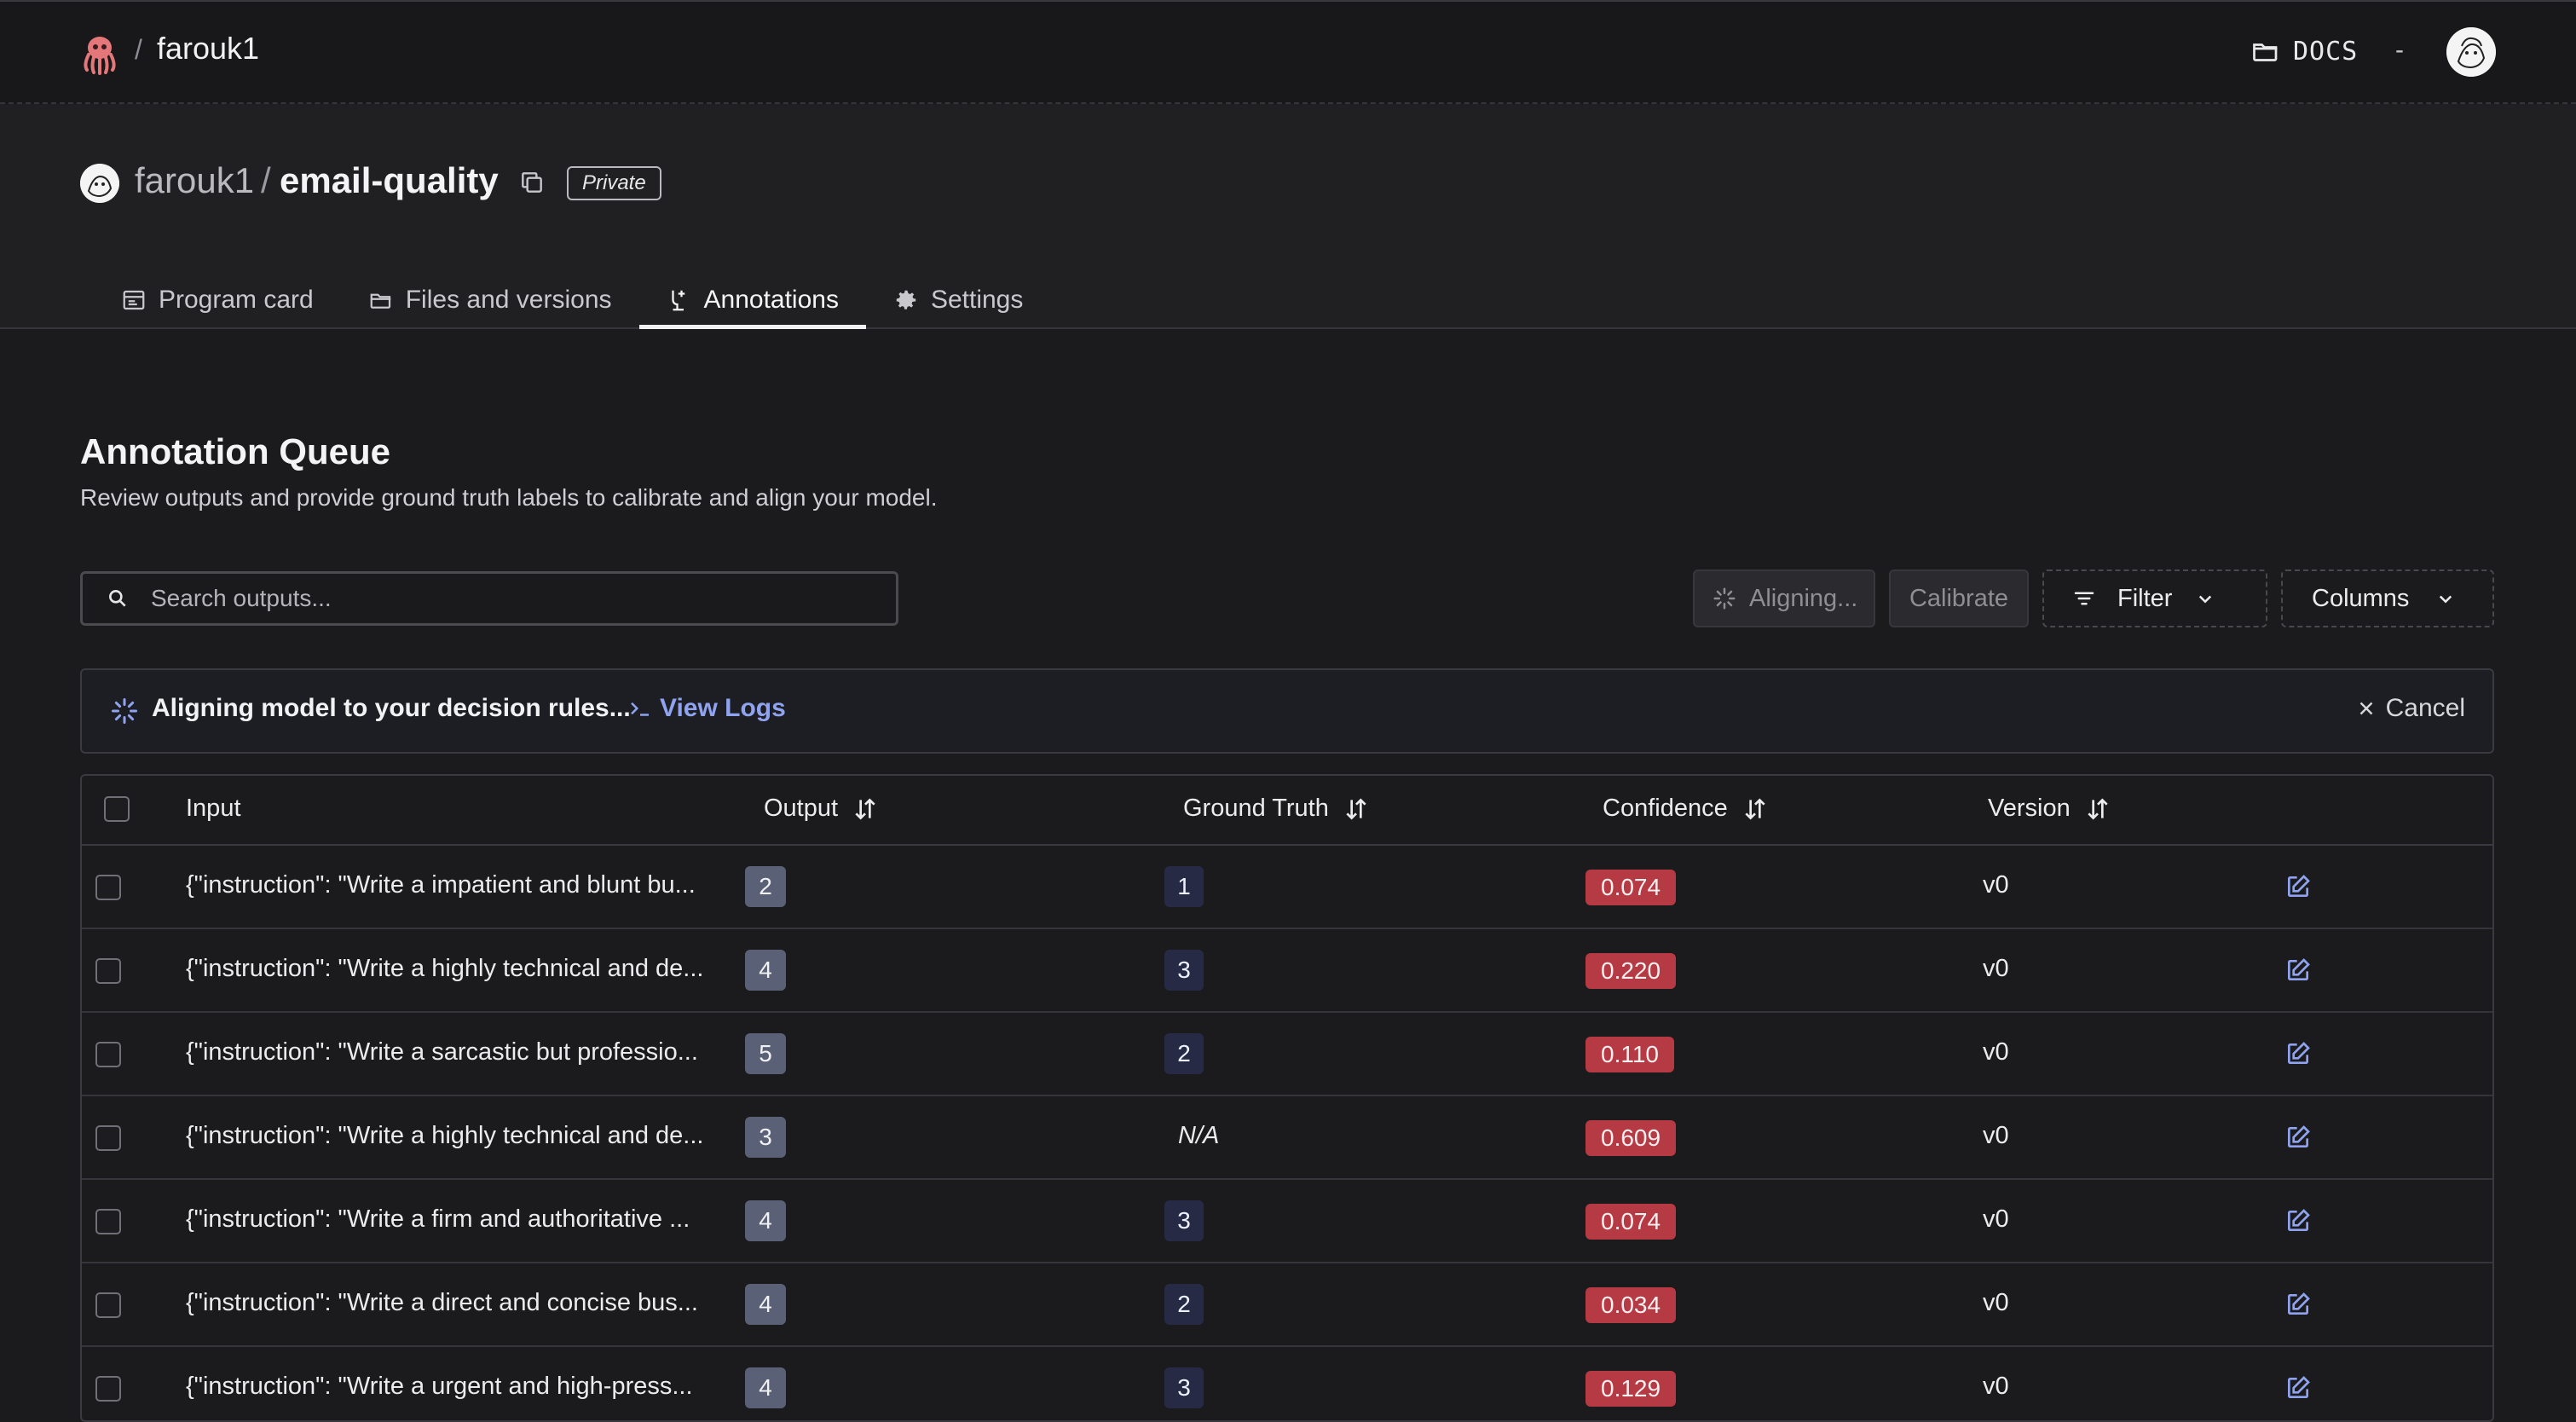  I want to click on select-all-checkbox, so click(117, 809).